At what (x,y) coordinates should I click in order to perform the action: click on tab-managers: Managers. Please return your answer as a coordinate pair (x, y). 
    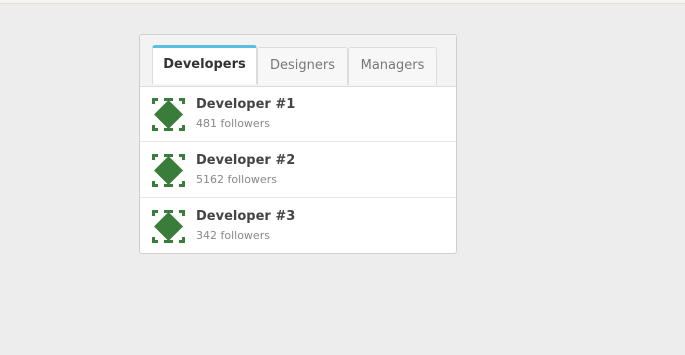
    Looking at the image, I should click on (392, 66).